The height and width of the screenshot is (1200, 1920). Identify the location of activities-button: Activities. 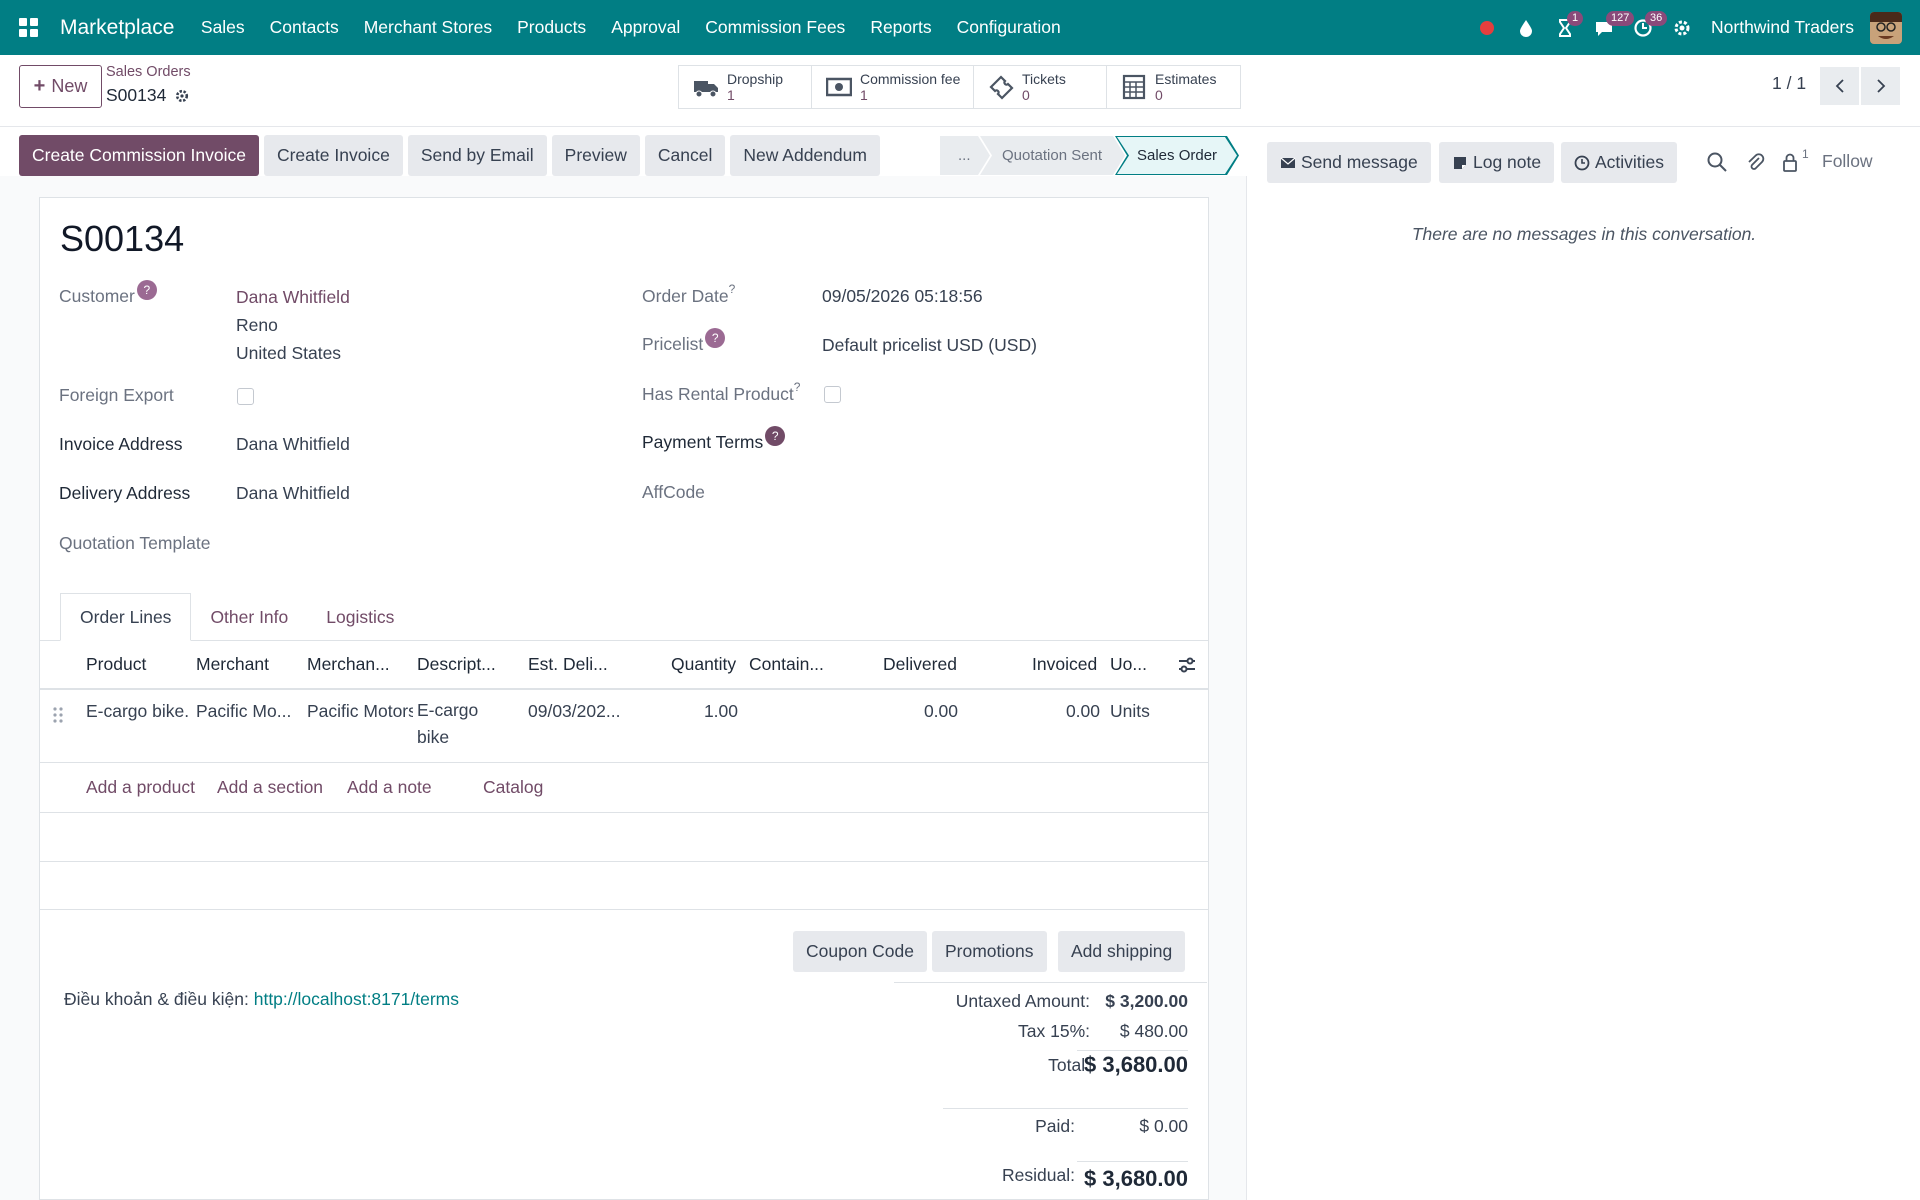
(1619, 162).